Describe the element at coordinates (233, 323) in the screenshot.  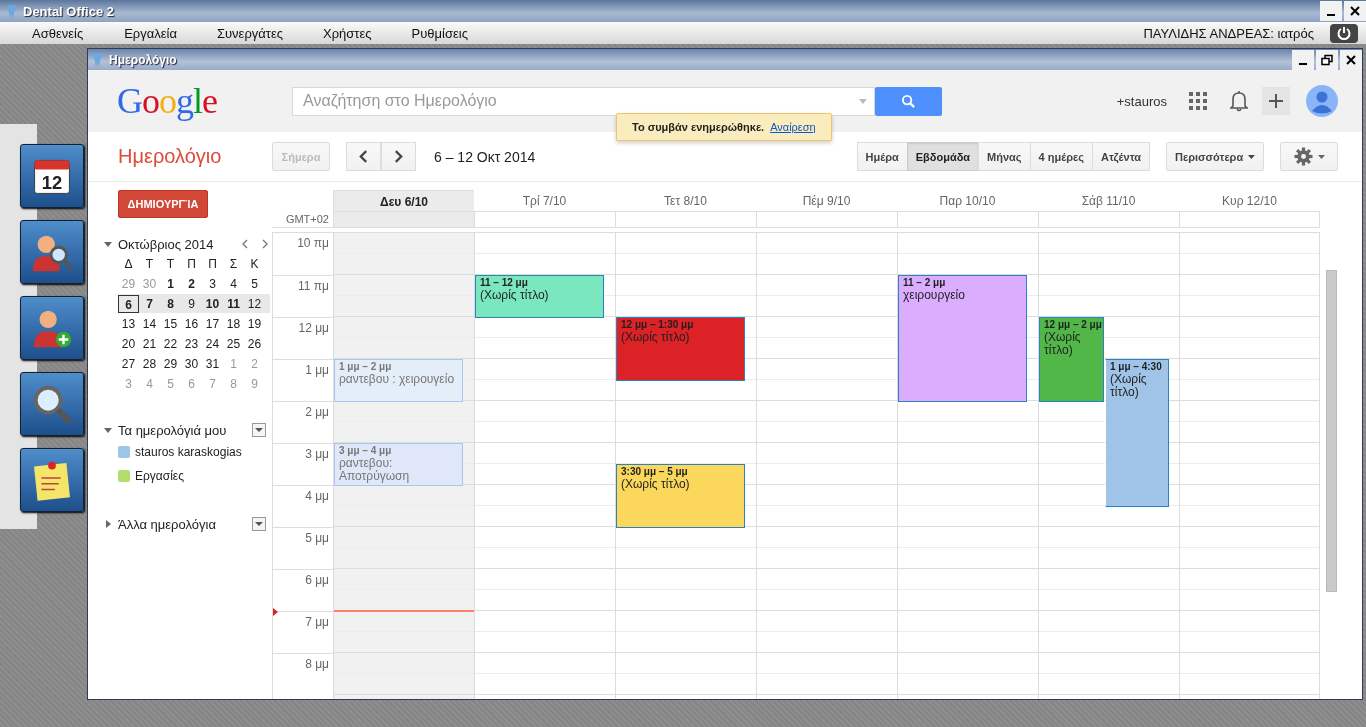
I see `day-cell: 18` at that location.